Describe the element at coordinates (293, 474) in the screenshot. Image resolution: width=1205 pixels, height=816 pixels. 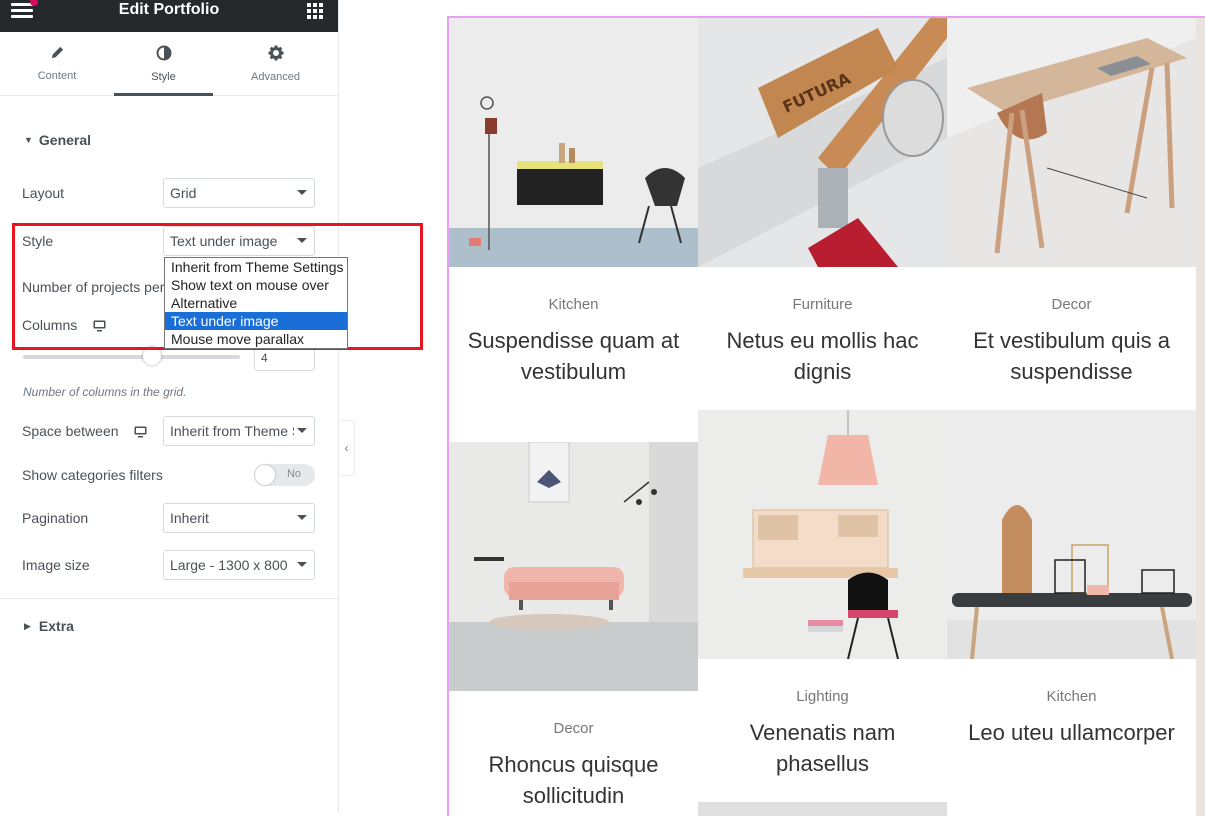
I see `switch-state-label: No` at that location.